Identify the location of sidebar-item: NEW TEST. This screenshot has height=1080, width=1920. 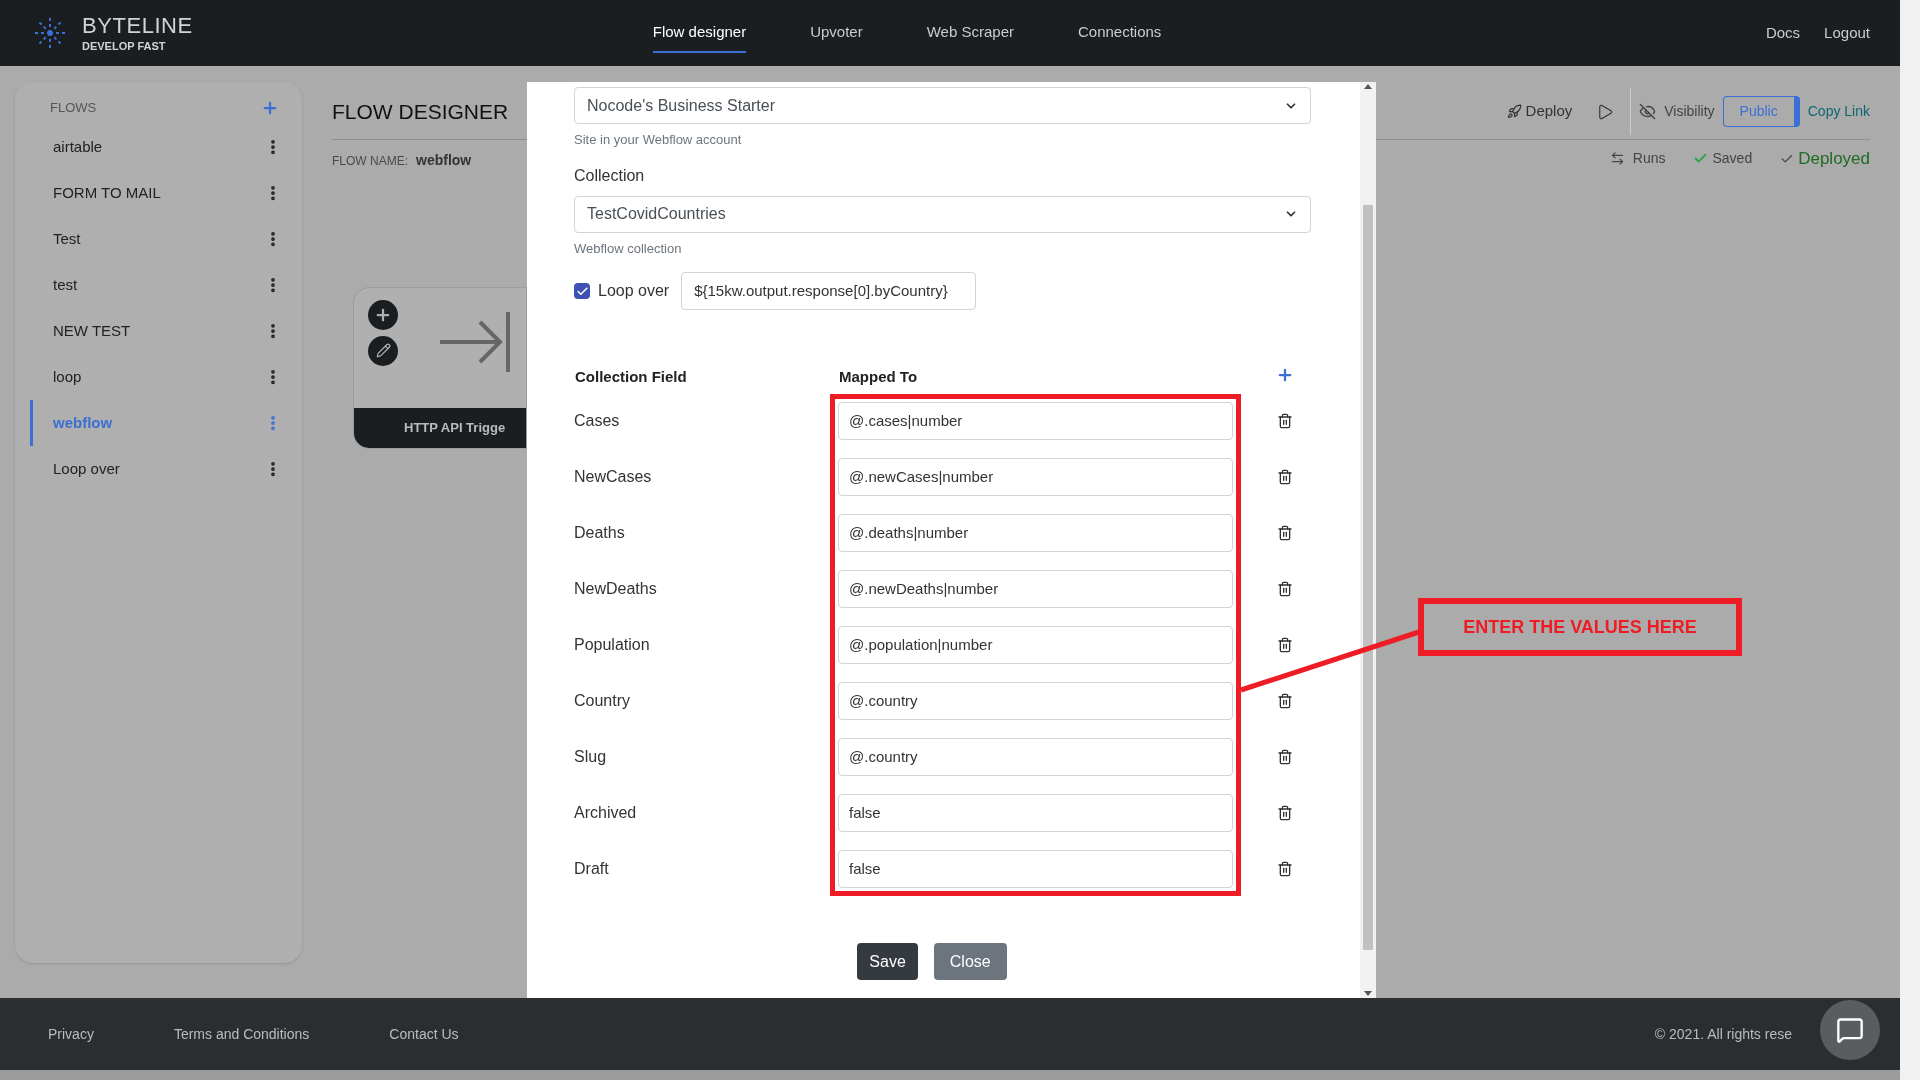
(156, 331).